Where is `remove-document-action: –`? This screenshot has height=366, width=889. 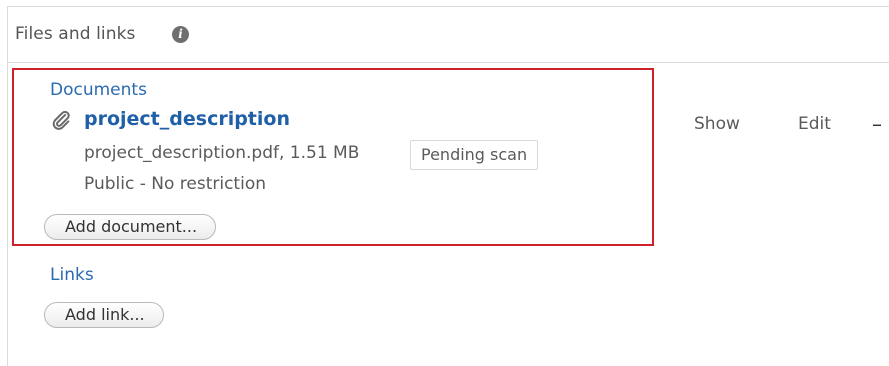 remove-document-action: – is located at coordinates (877, 124).